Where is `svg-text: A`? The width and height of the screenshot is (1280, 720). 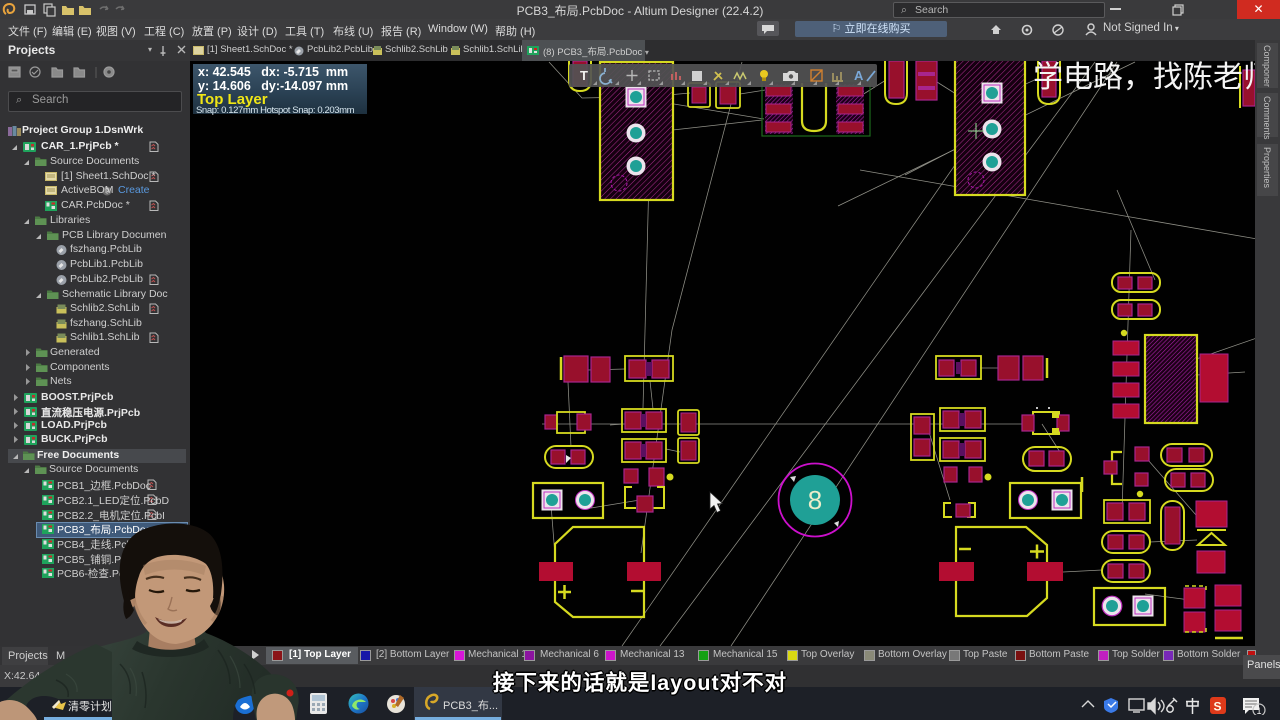 svg-text: A is located at coordinates (859, 75).